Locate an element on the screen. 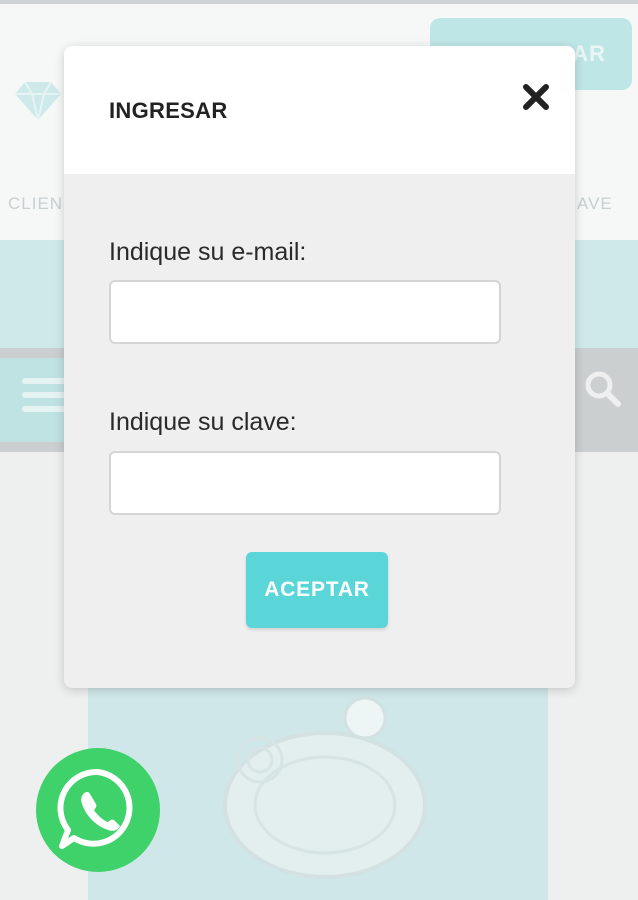  client-label: CLIEN is located at coordinates (36, 203).